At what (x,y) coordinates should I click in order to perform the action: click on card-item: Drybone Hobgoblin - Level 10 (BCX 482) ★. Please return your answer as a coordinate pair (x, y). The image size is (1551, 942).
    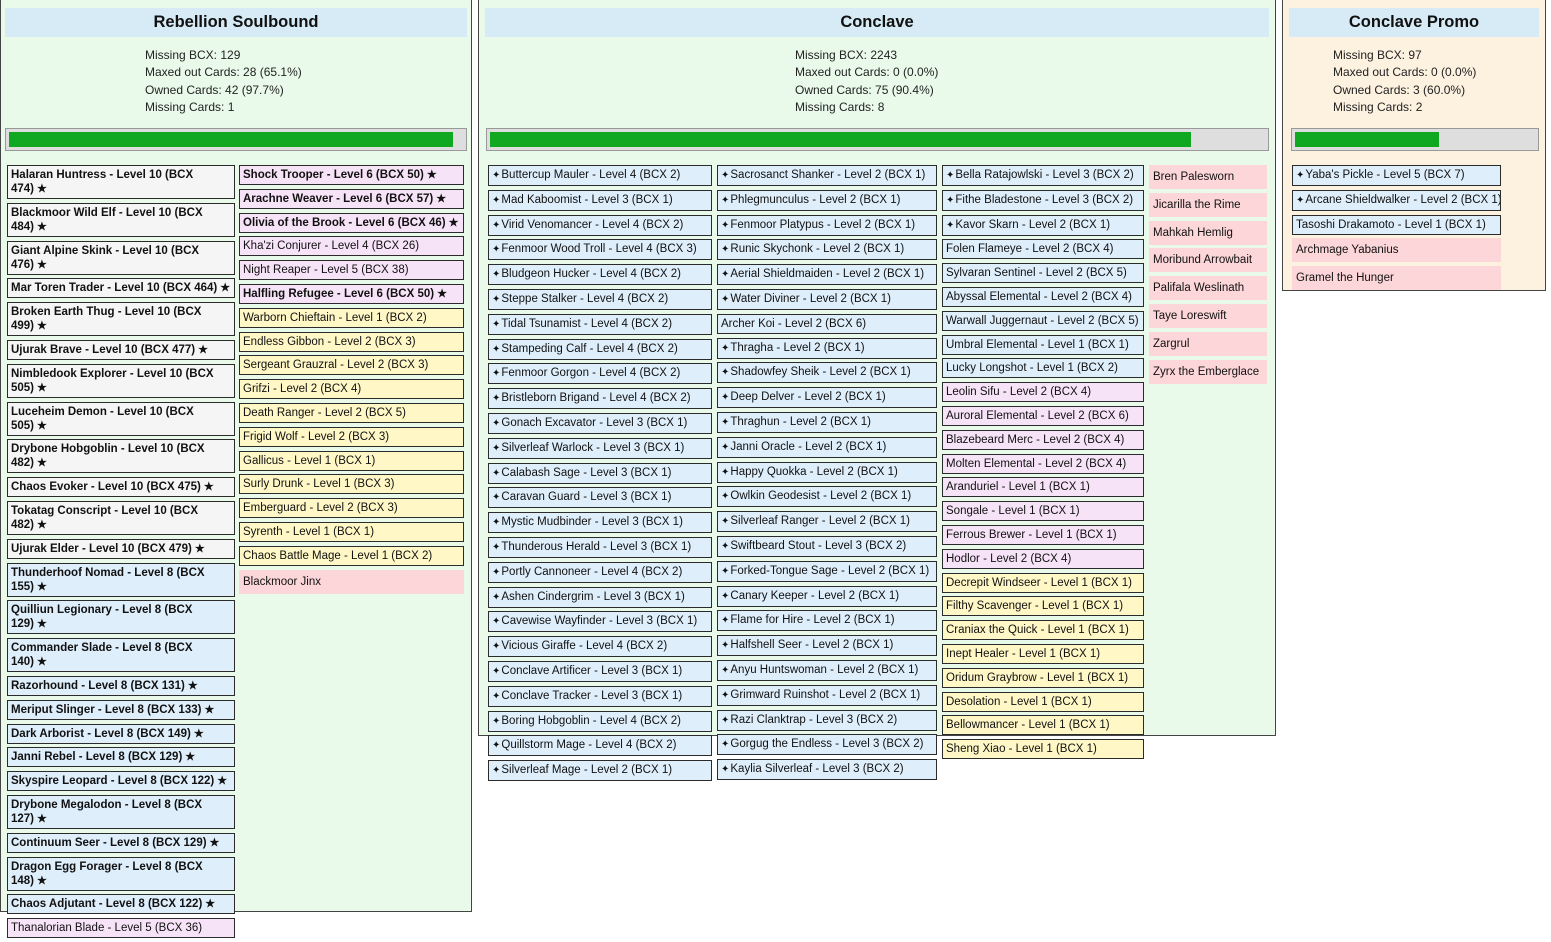
    Looking at the image, I should click on (121, 456).